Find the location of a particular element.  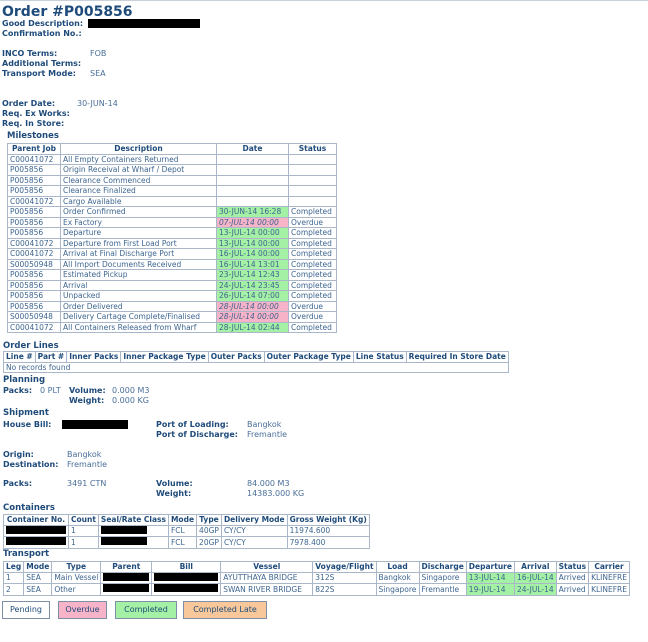

container-no-cell is located at coordinates (36, 542).